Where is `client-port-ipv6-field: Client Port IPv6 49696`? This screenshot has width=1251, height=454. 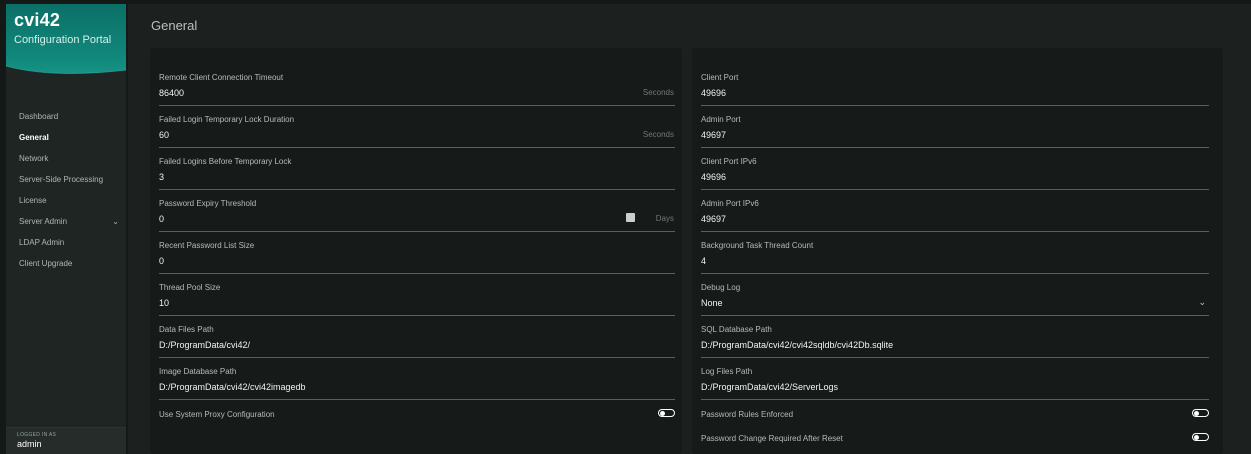 client-port-ipv6-field: Client Port IPv6 49696 is located at coordinates (955, 173).